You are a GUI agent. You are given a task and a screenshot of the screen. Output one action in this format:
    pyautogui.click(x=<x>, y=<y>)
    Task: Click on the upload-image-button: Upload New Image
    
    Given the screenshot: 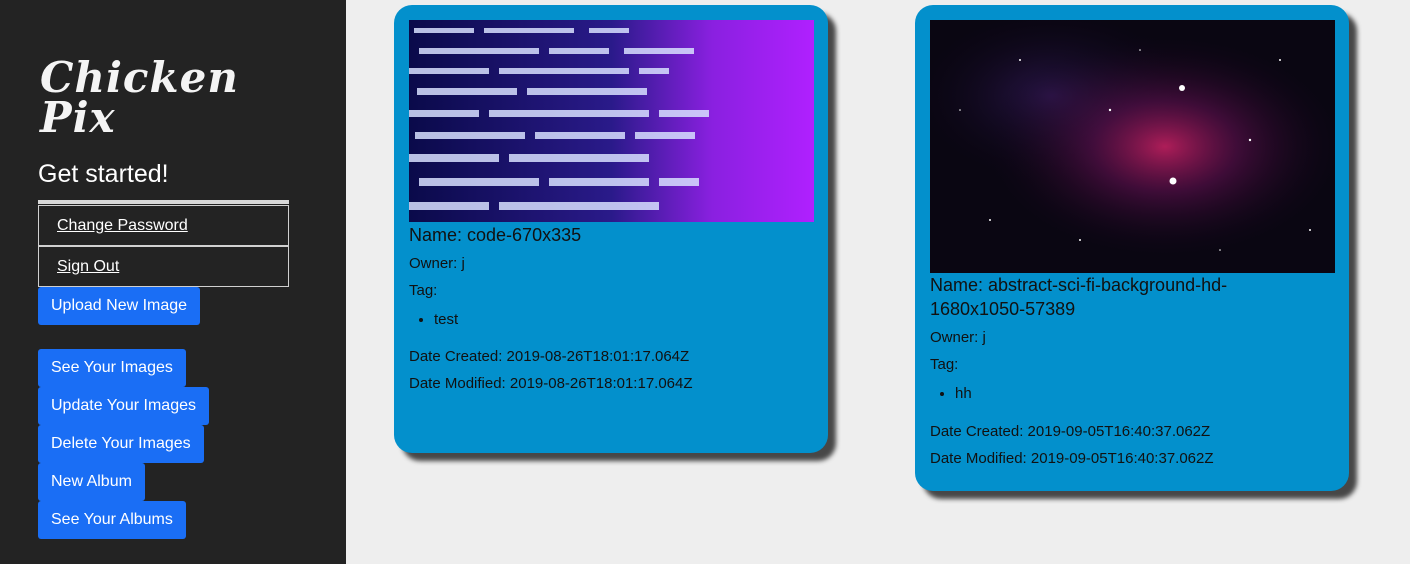 What is the action you would take?
    pyautogui.click(x=119, y=306)
    